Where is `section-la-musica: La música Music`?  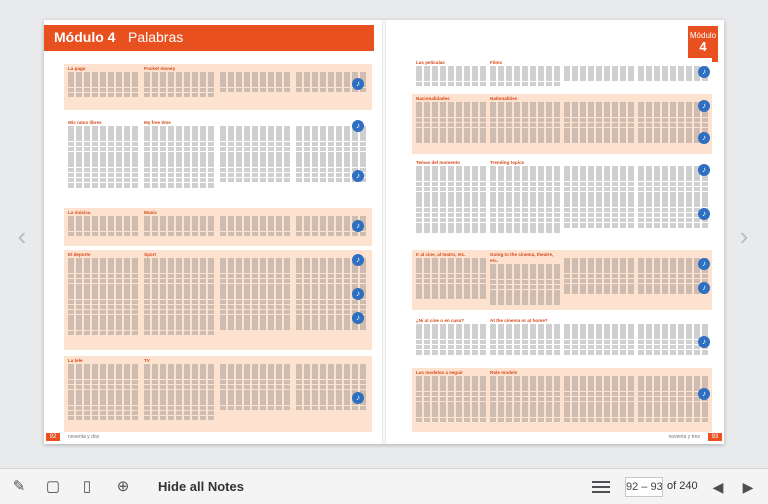
section-la-musica: La música Music is located at coordinates (218, 227).